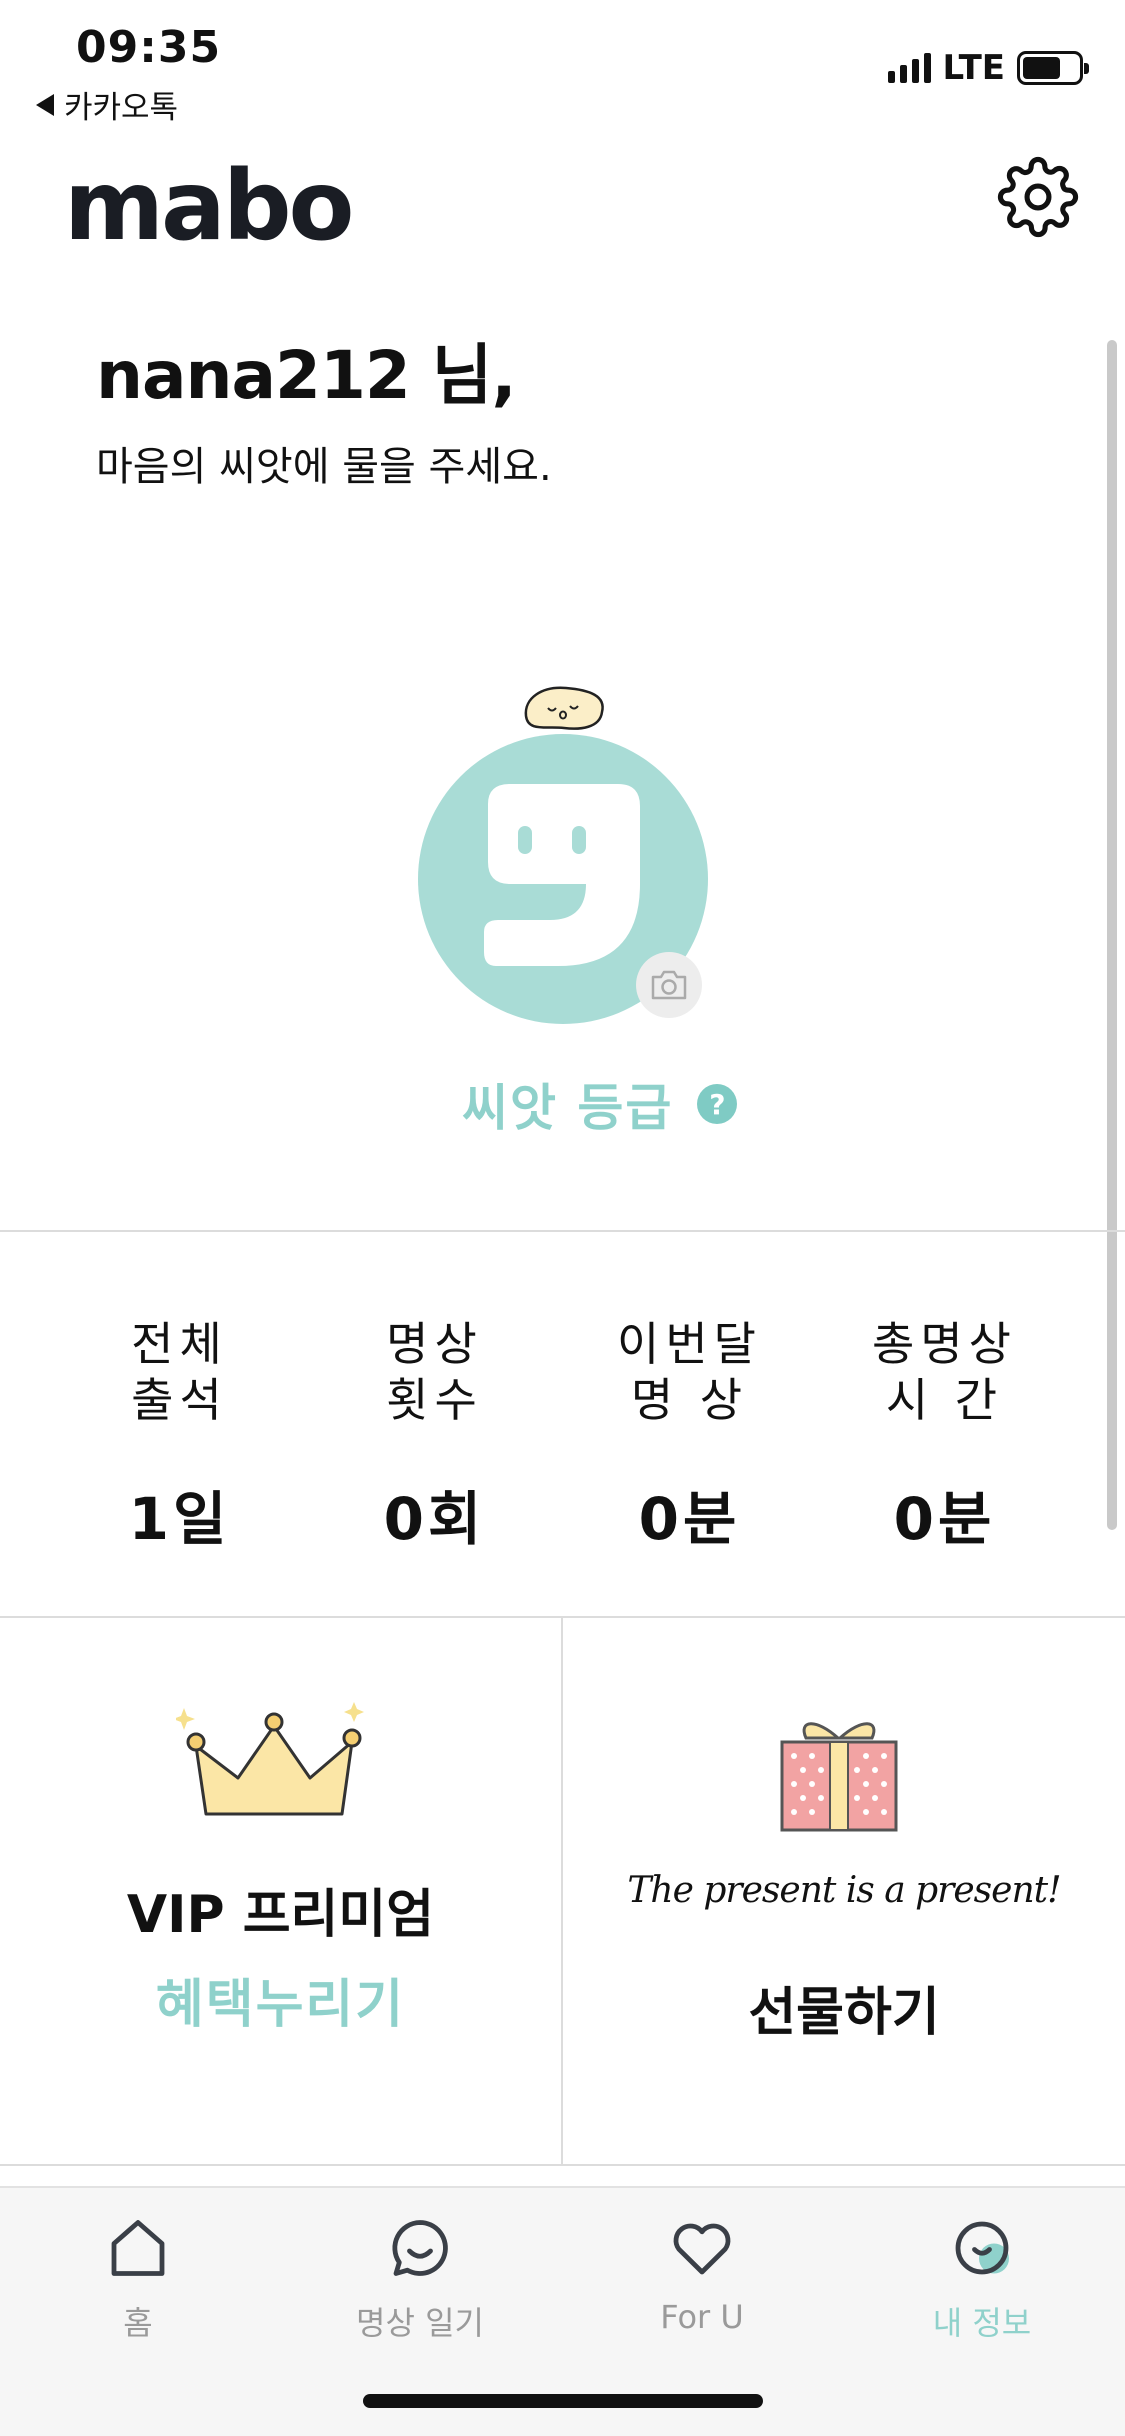 The width and height of the screenshot is (1125, 2436). I want to click on stat-label-line2: 횟수, so click(434, 1400).